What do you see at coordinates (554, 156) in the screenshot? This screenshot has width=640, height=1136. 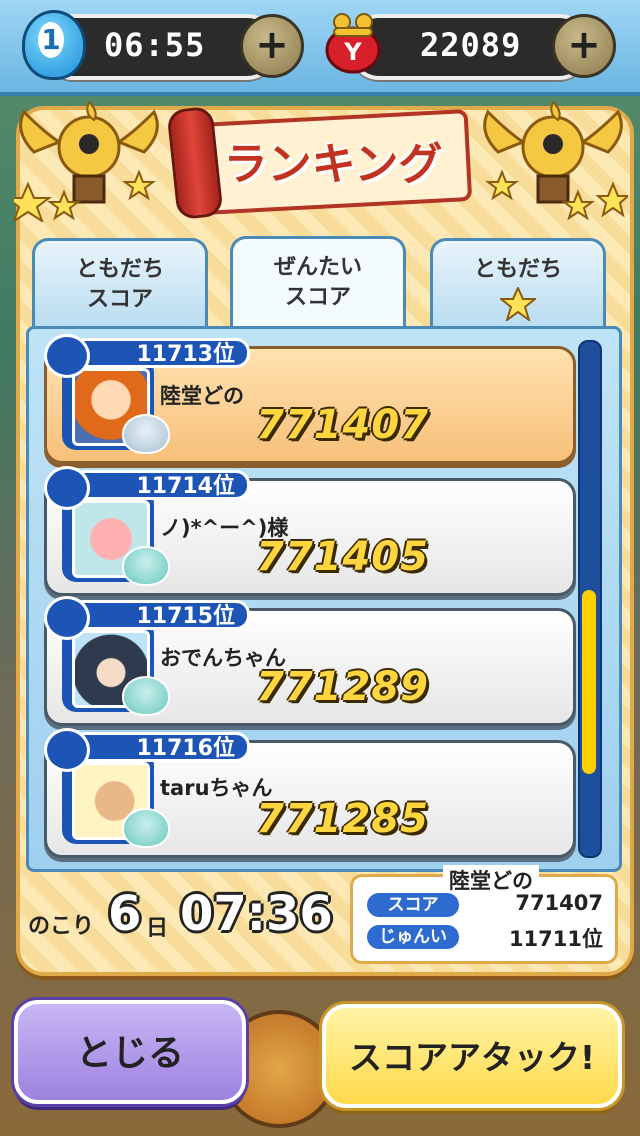 I see `trophy-right-icon` at bounding box center [554, 156].